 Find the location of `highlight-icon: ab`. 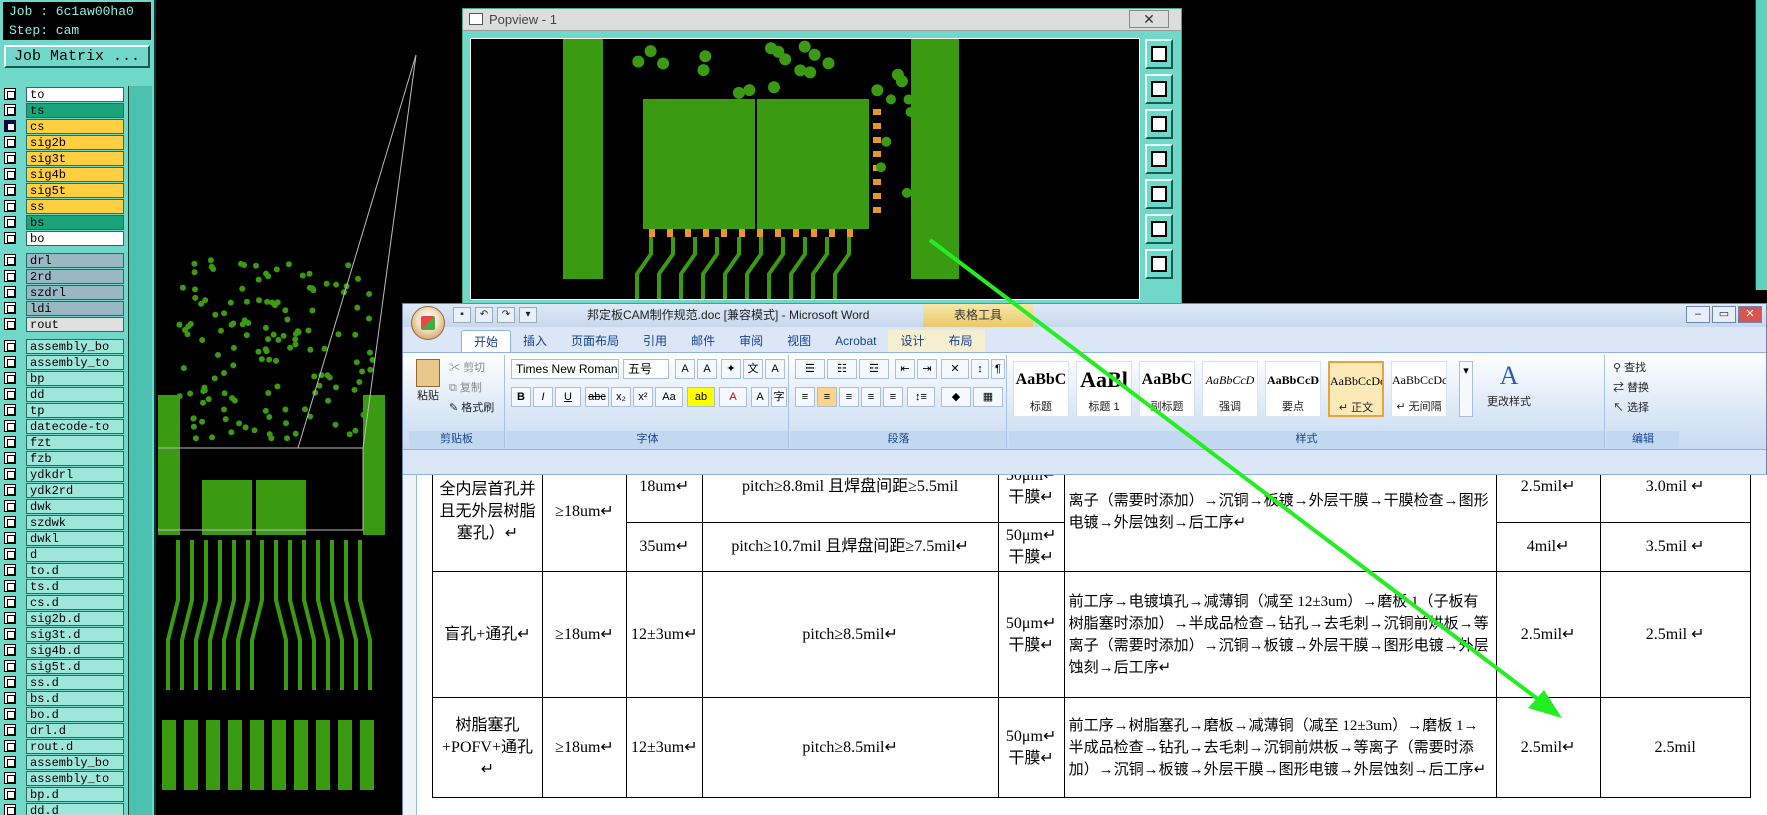

highlight-icon: ab is located at coordinates (701, 397).